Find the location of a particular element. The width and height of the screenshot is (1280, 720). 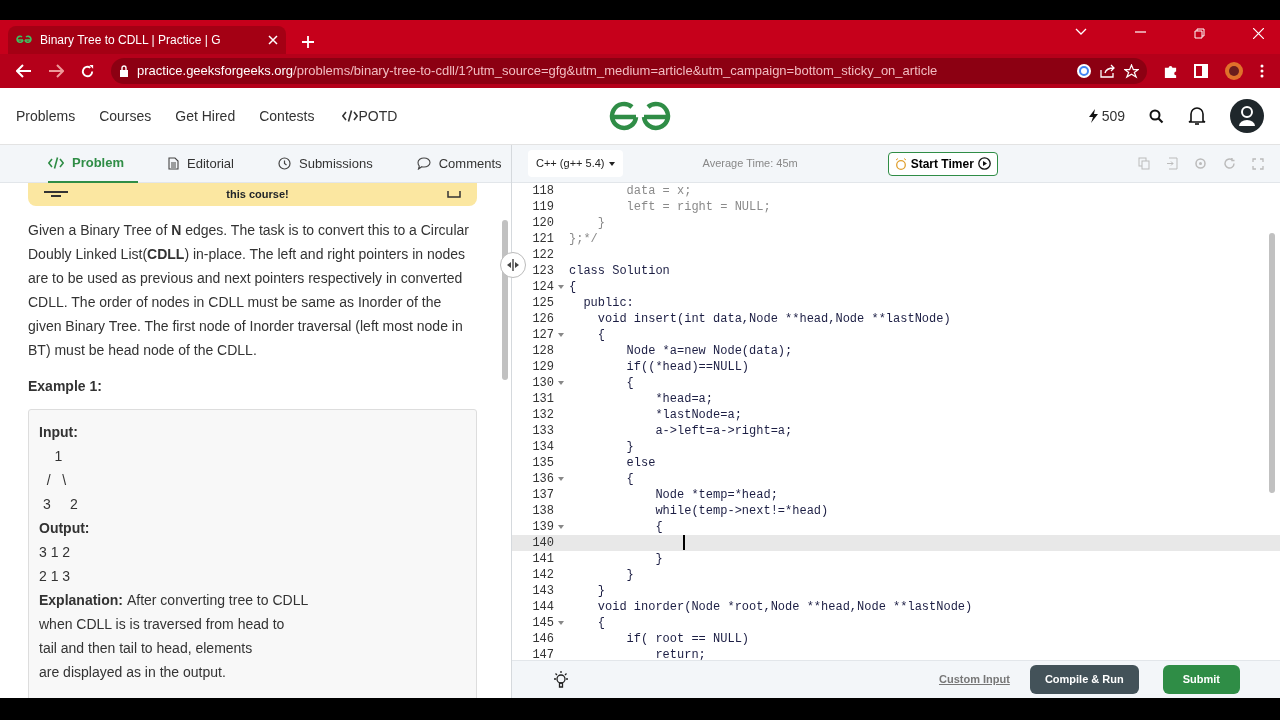

line-number: 141 is located at coordinates (542, 559).